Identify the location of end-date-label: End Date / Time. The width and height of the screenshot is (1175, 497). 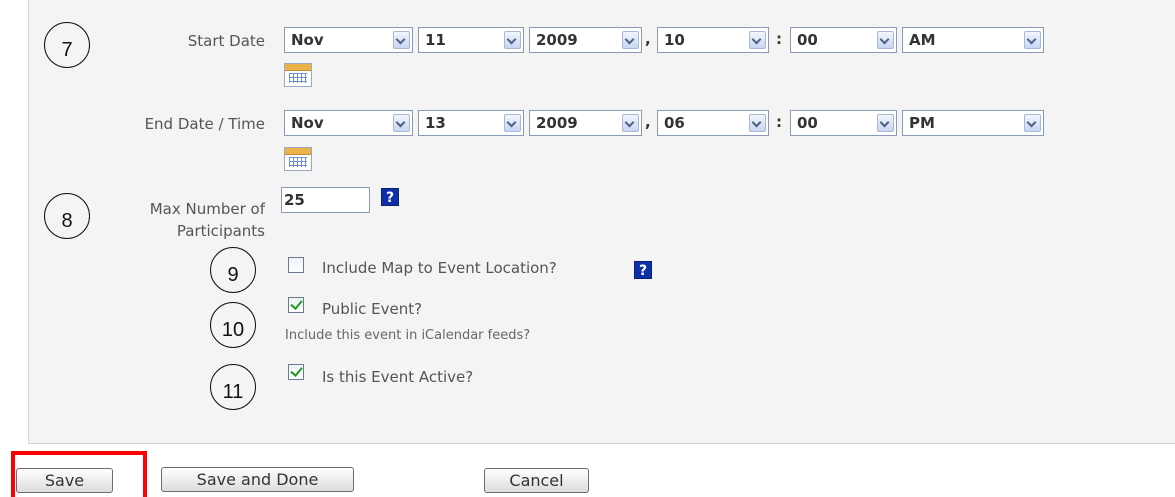
(204, 124).